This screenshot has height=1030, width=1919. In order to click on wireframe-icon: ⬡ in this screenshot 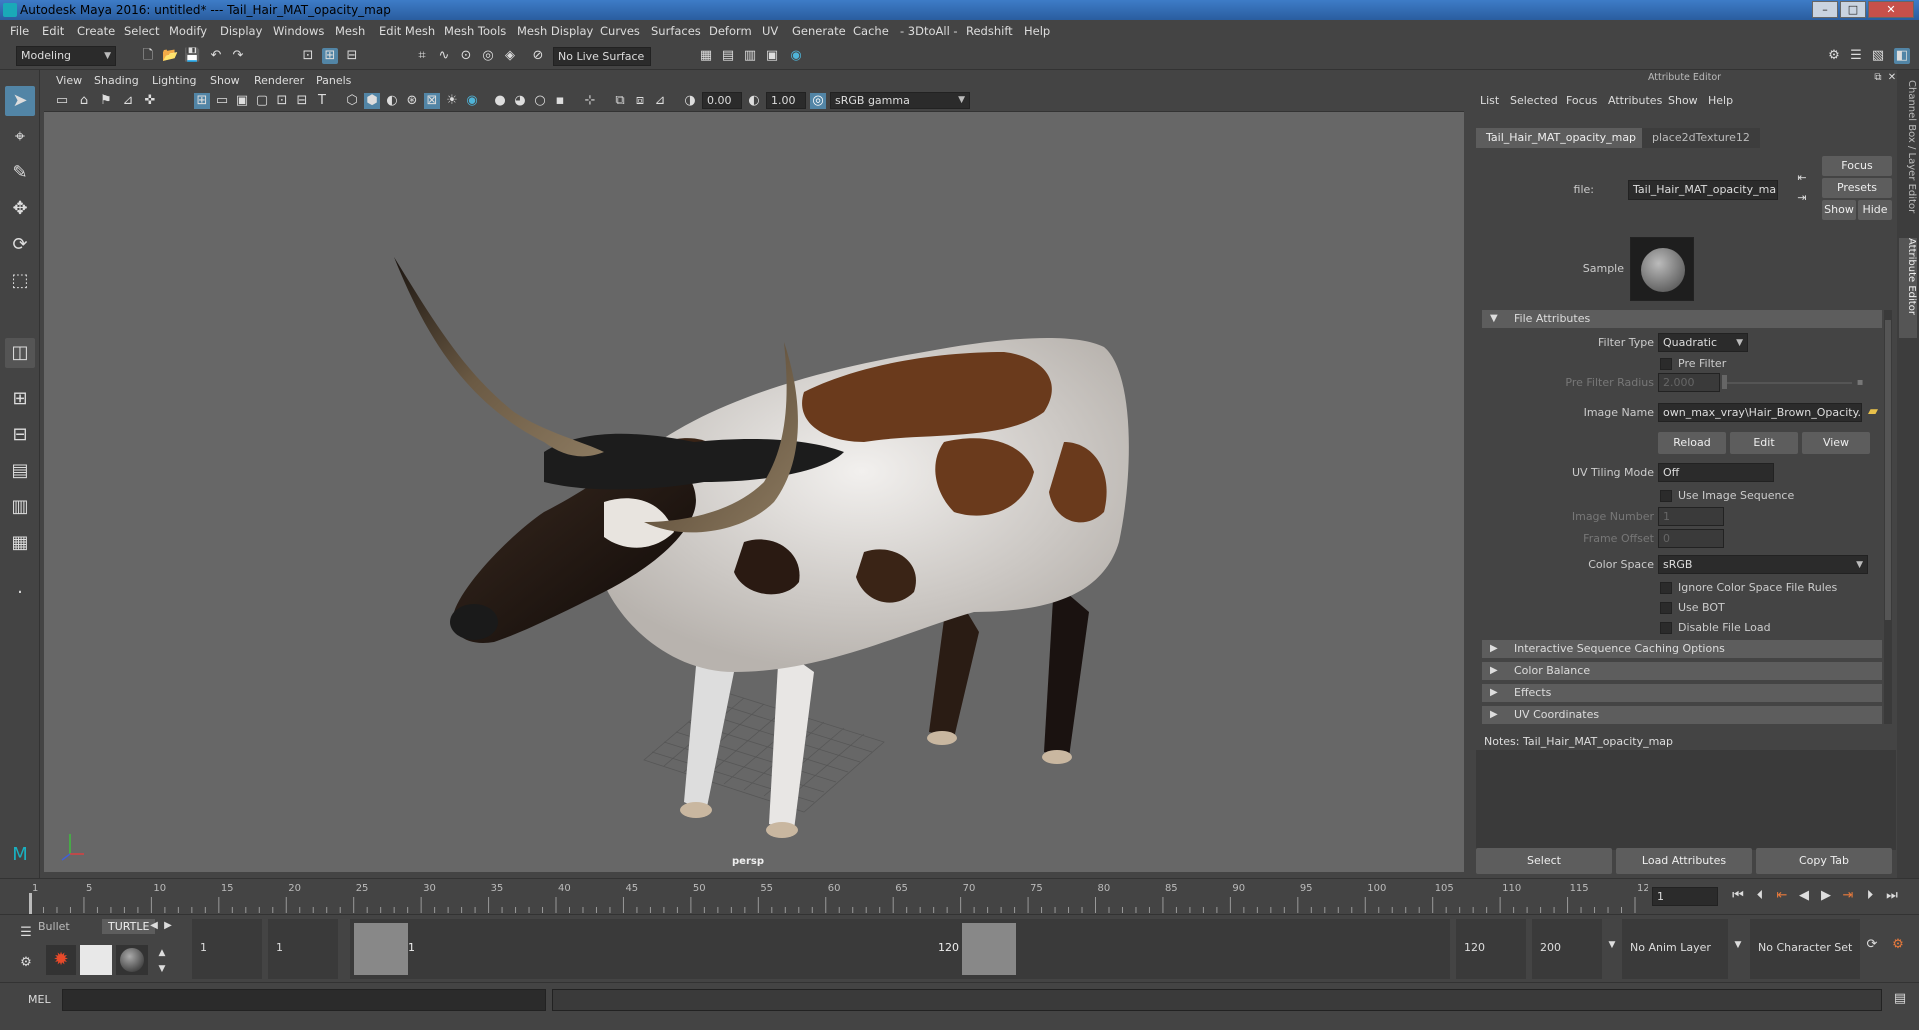, I will do `click(352, 101)`.